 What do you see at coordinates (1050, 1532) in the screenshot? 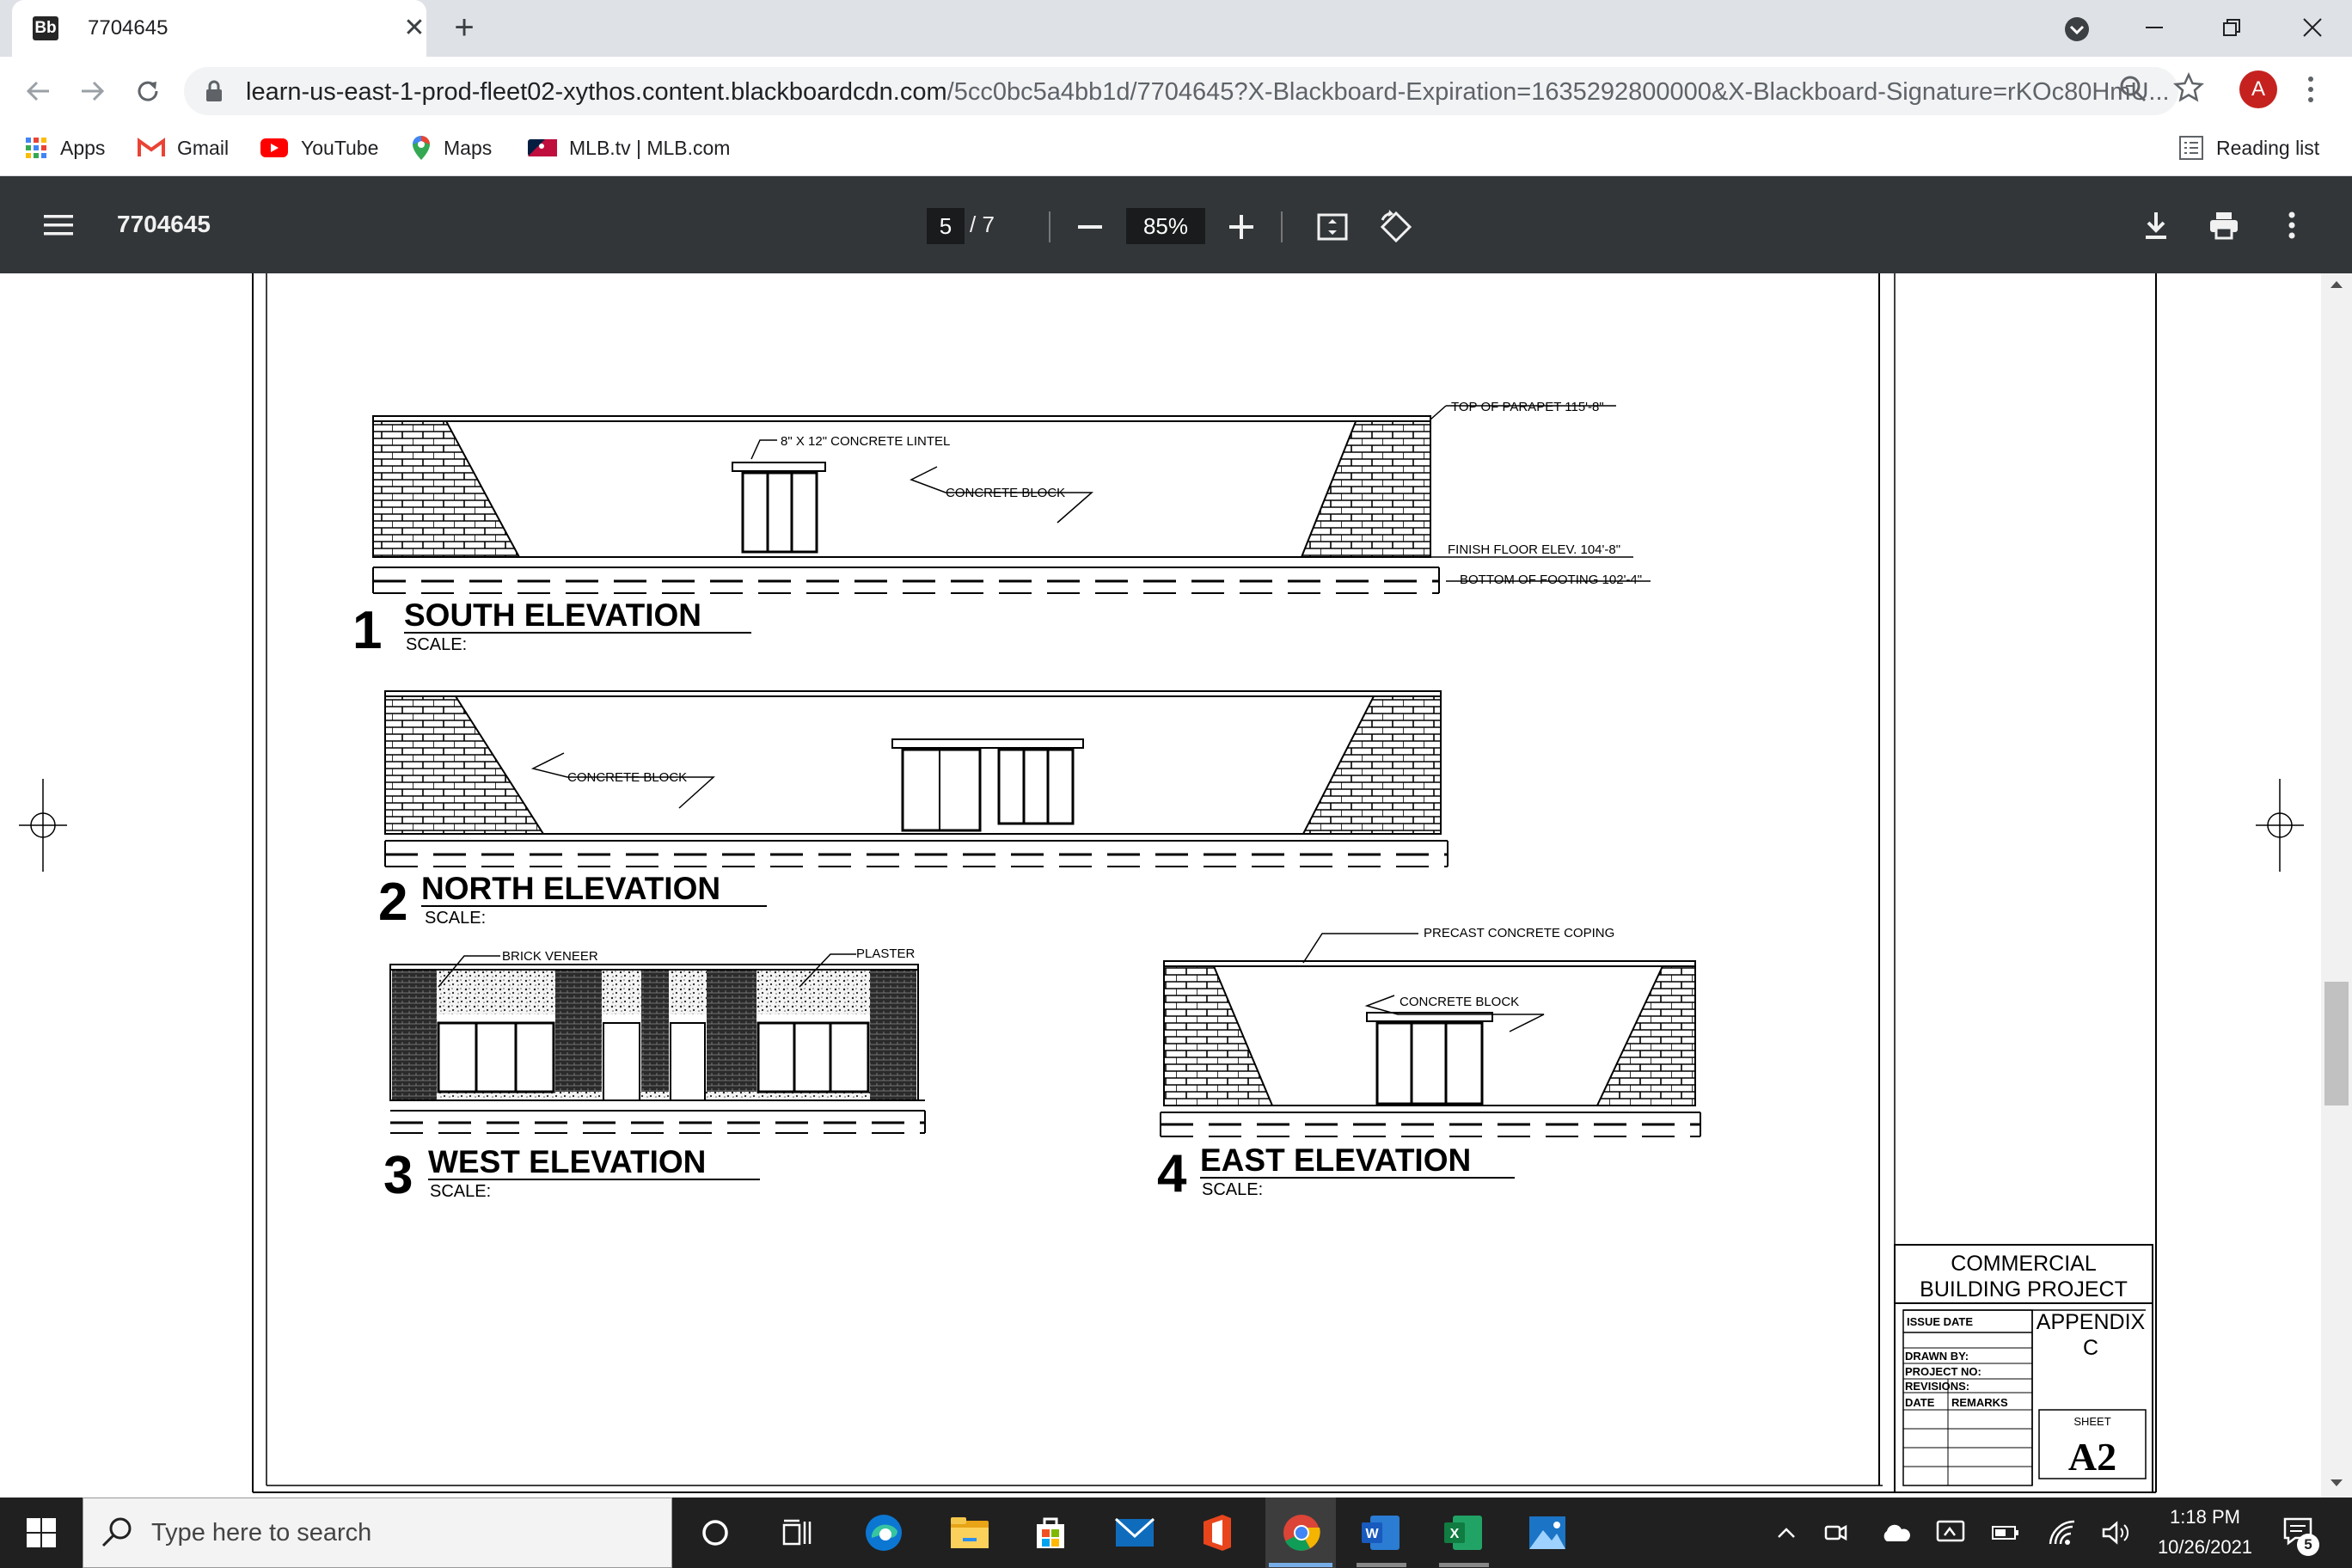
I see `microsoft-store-icon` at bounding box center [1050, 1532].